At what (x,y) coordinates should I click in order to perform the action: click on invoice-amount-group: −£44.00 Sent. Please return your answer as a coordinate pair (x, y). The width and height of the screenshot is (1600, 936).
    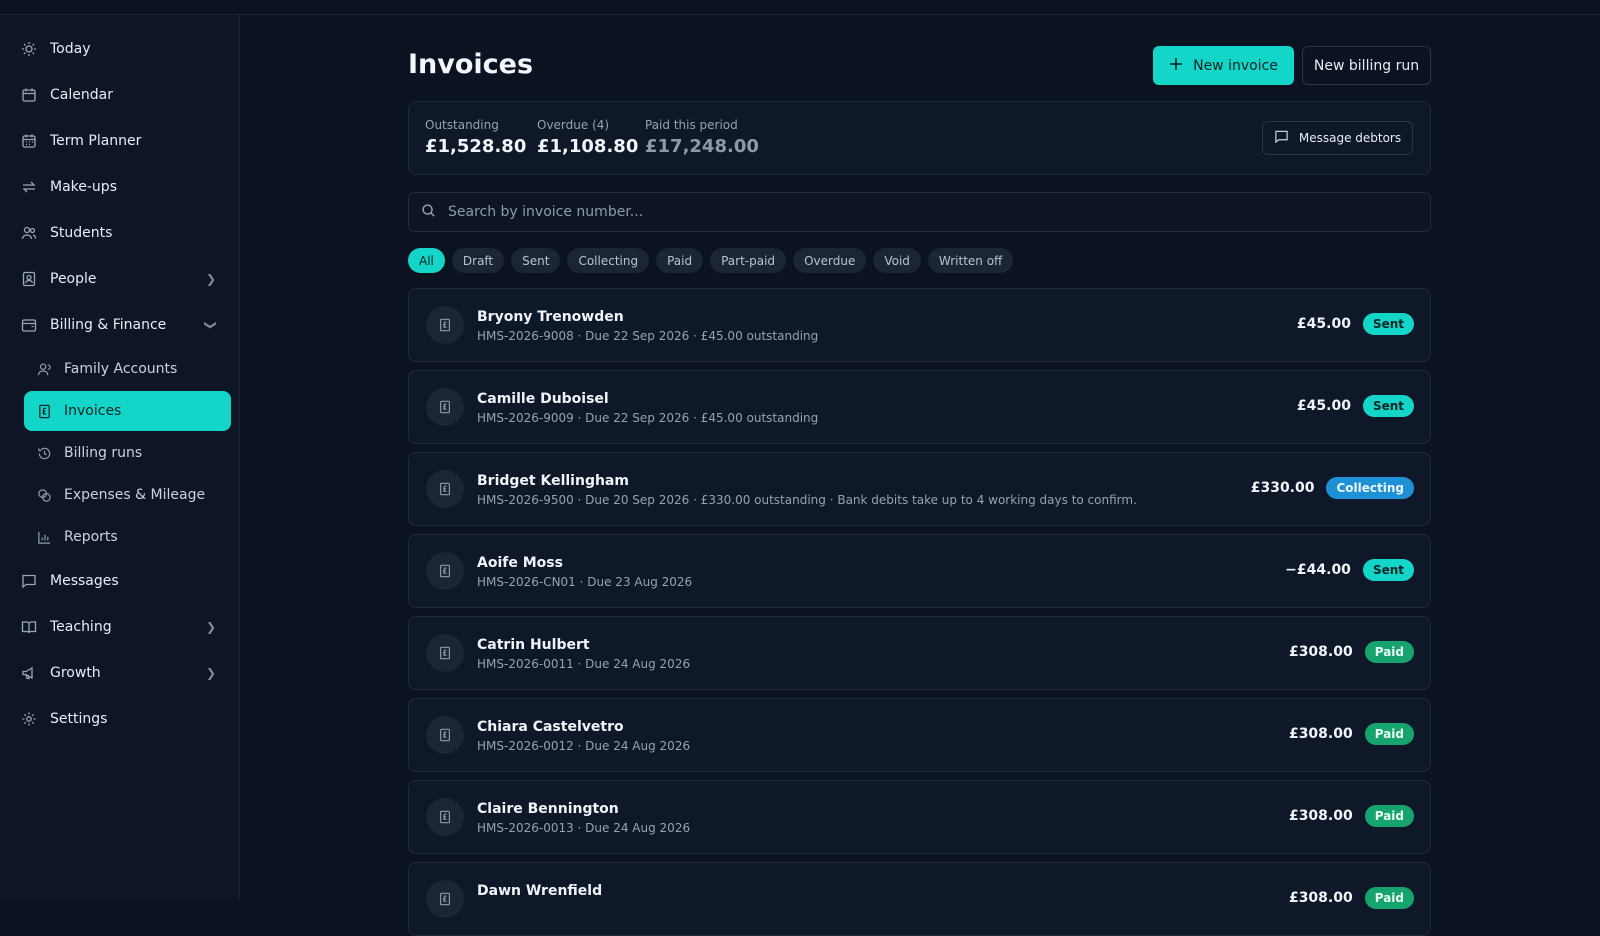
    Looking at the image, I should click on (1349, 570).